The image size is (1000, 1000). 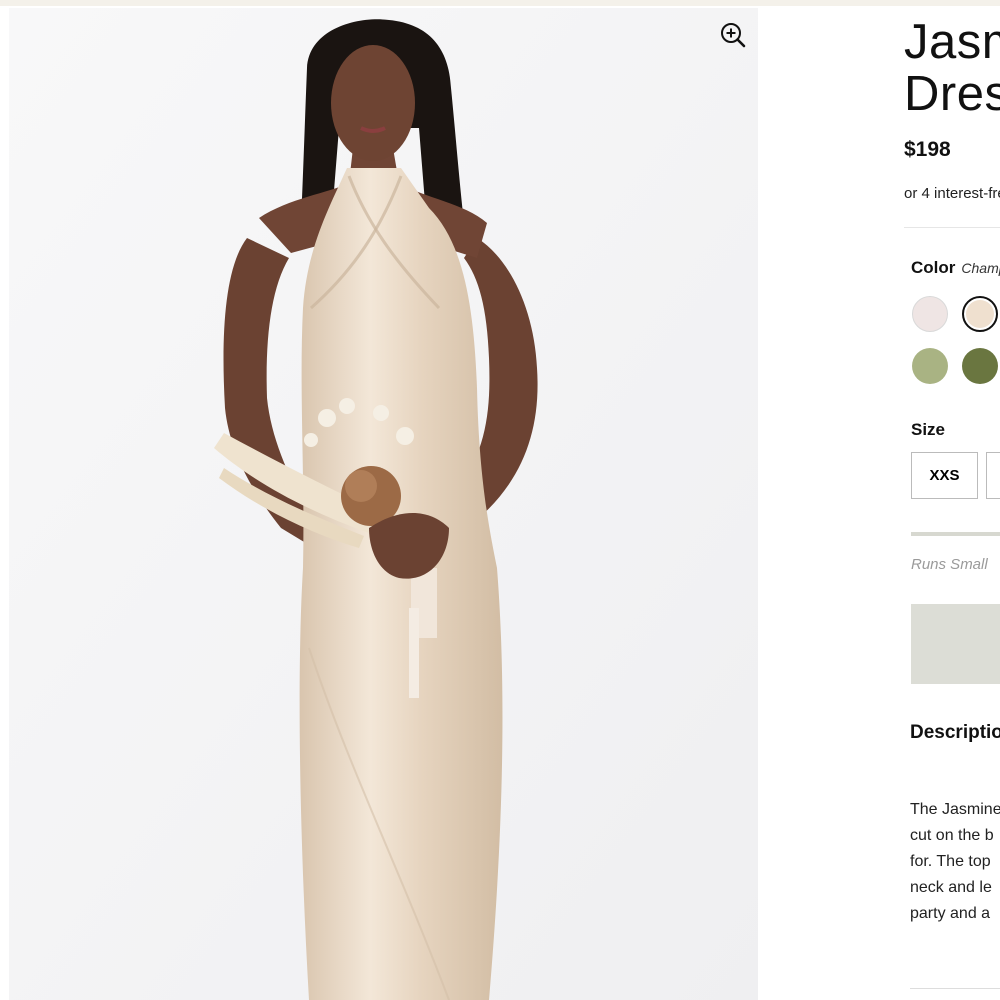 I want to click on size-label: Size, so click(x=928, y=429).